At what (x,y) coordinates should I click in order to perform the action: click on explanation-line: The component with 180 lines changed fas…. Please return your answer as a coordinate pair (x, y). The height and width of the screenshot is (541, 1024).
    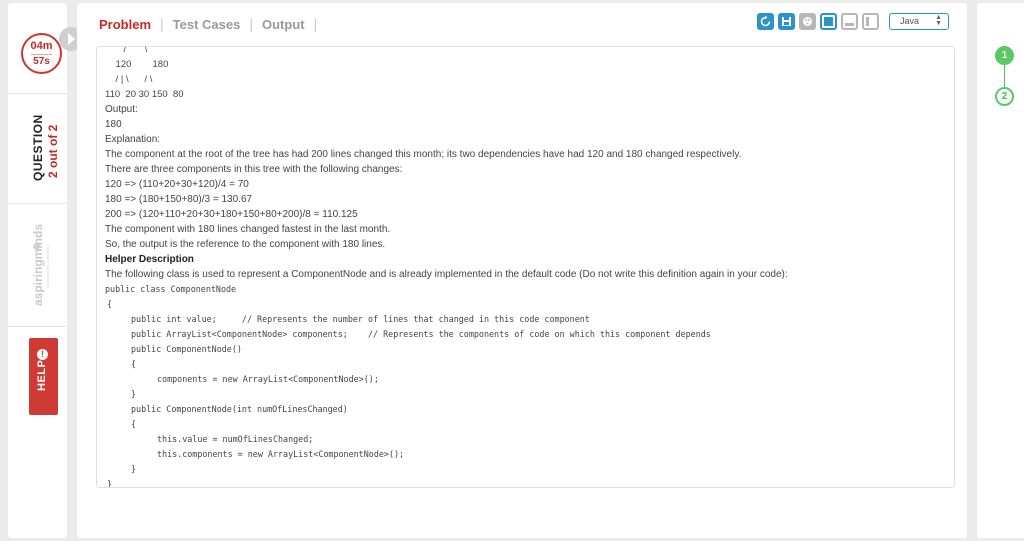
    Looking at the image, I should click on (248, 229).